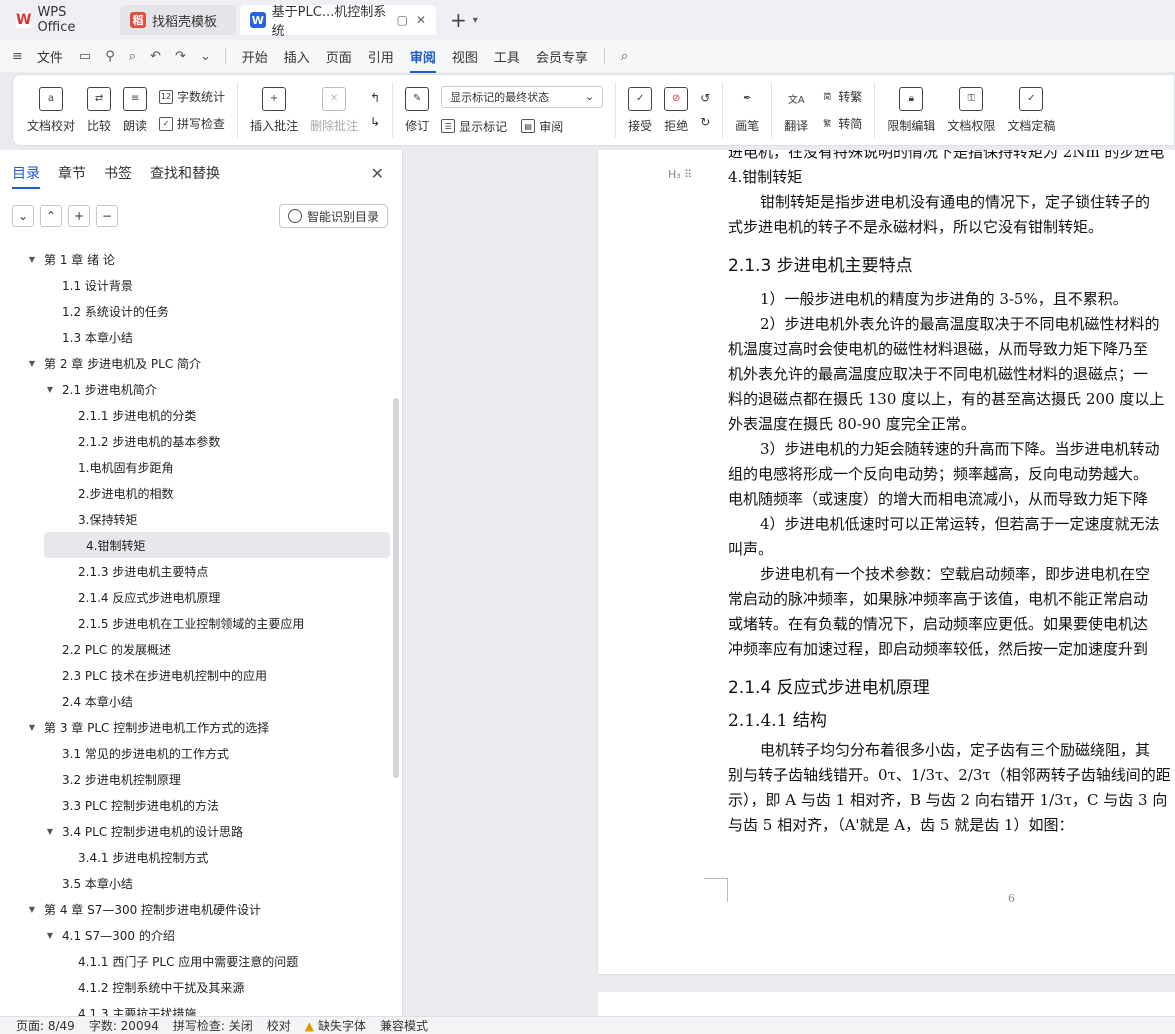  I want to click on tab-document: W 基于PLC...机控制系统 ▢ ✕, so click(338, 22).